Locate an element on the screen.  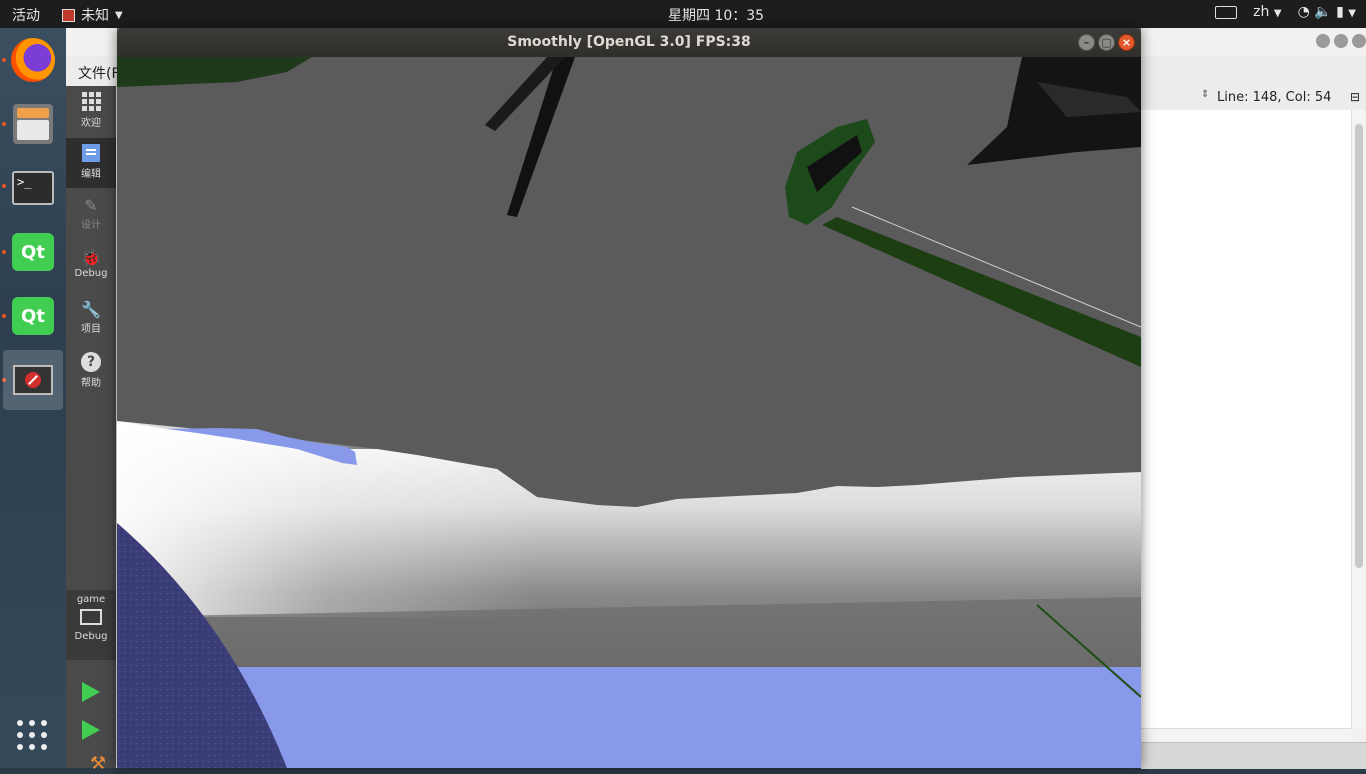
horizontal-scrollbar is located at coordinates (1246, 735).